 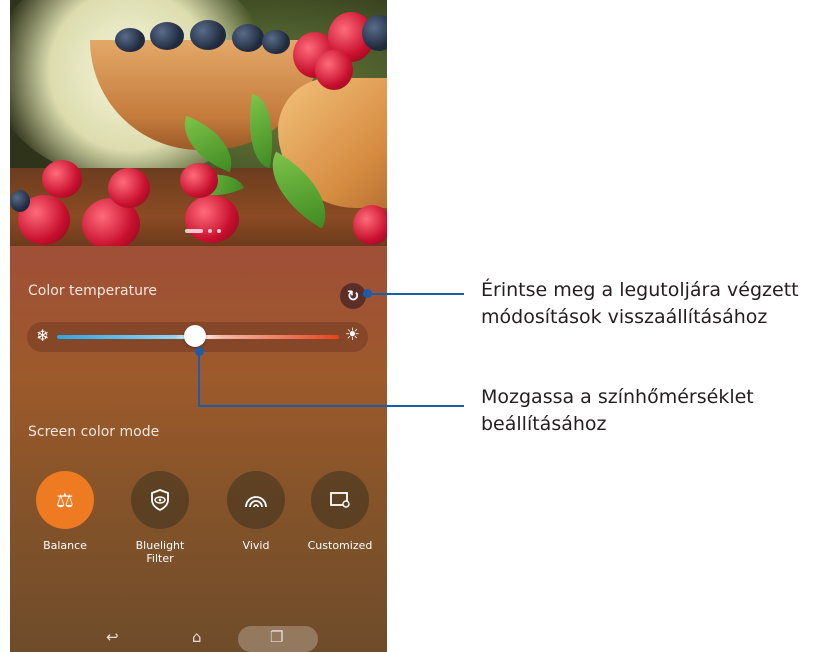 I want to click on balance-scale-icon: ⚖, so click(x=65, y=500).